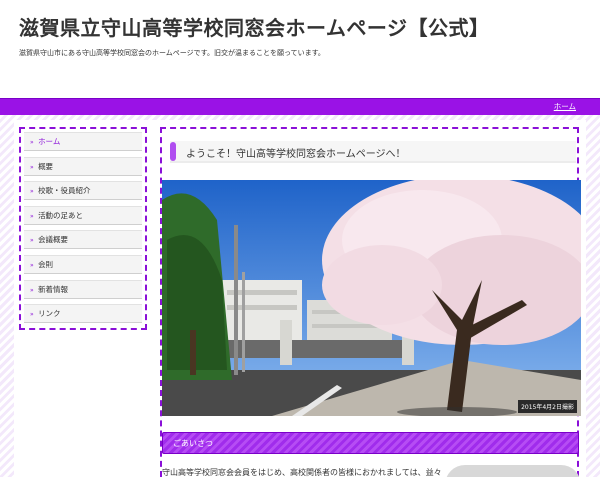  Describe the element at coordinates (46, 166) in the screenshot. I see `sidebar-item-label: 概要` at that location.